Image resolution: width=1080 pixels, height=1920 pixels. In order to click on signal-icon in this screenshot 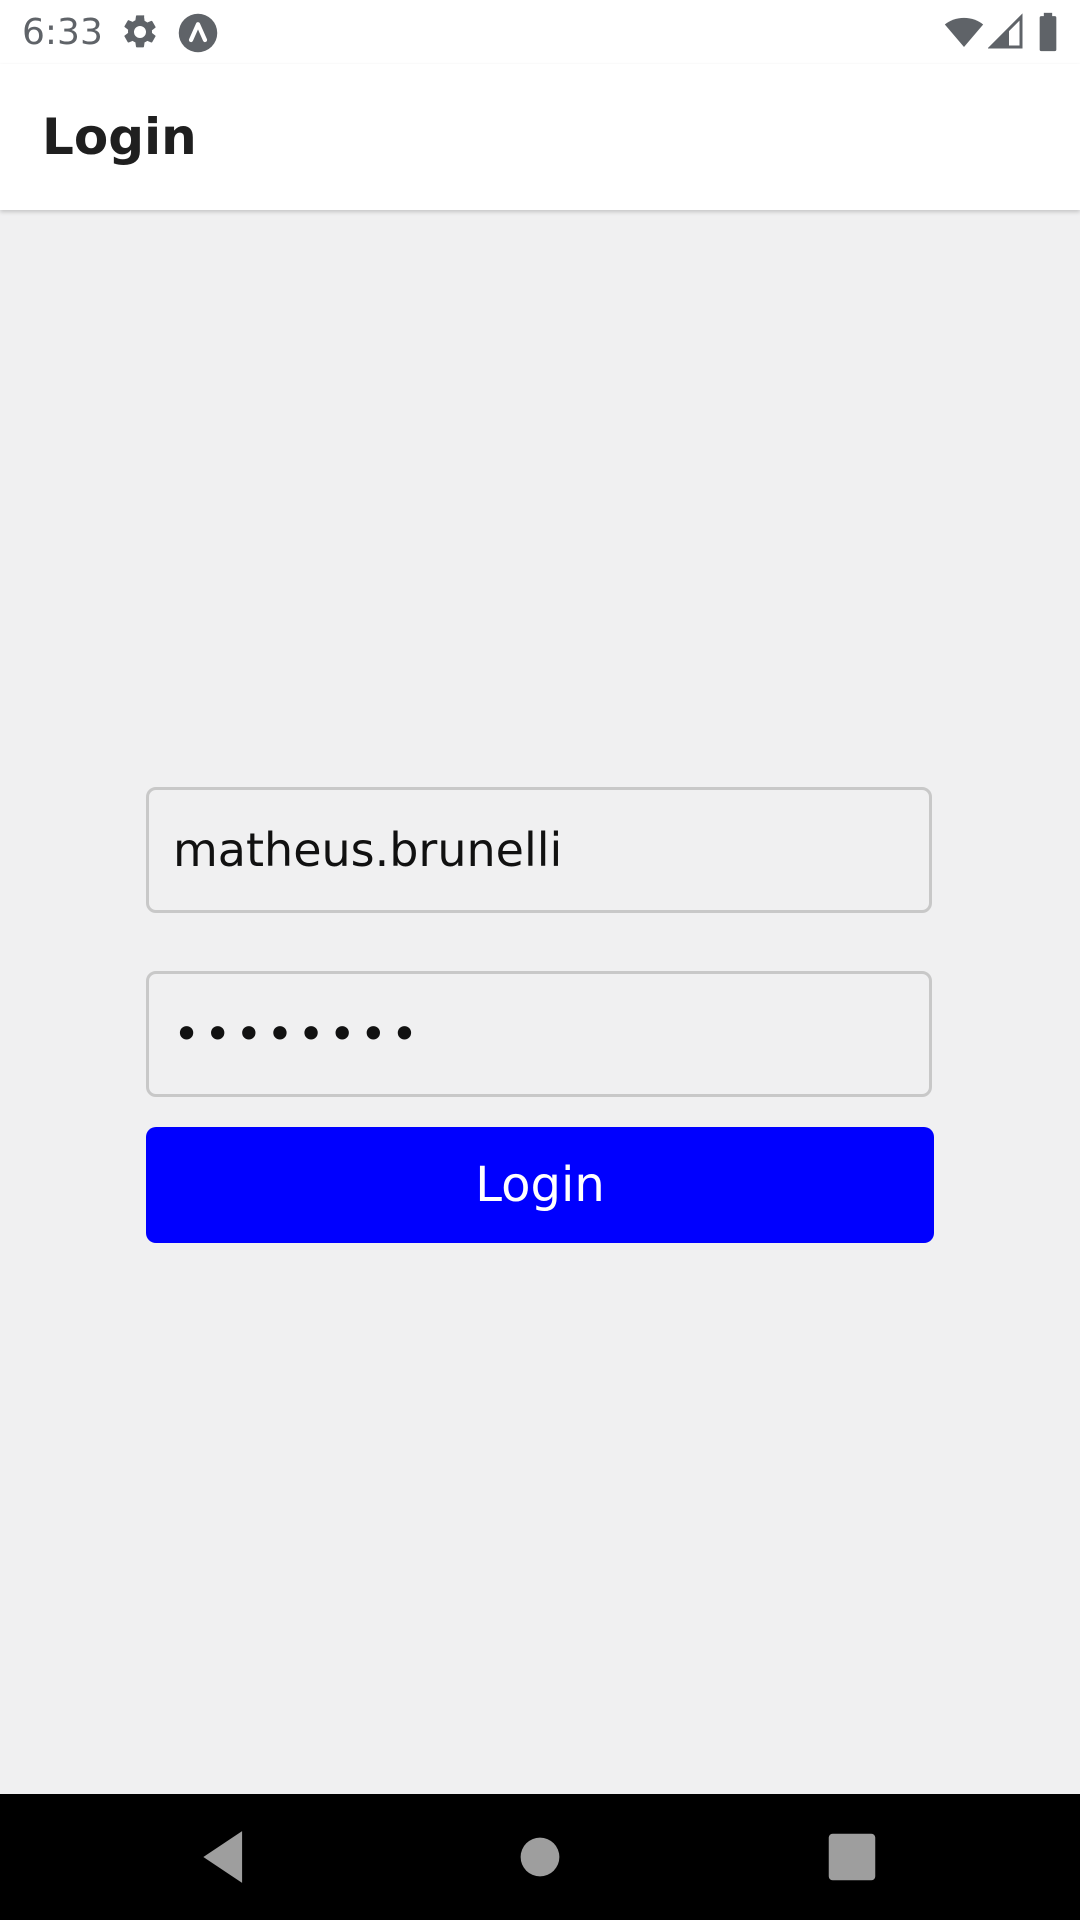, I will do `click(1007, 32)`.